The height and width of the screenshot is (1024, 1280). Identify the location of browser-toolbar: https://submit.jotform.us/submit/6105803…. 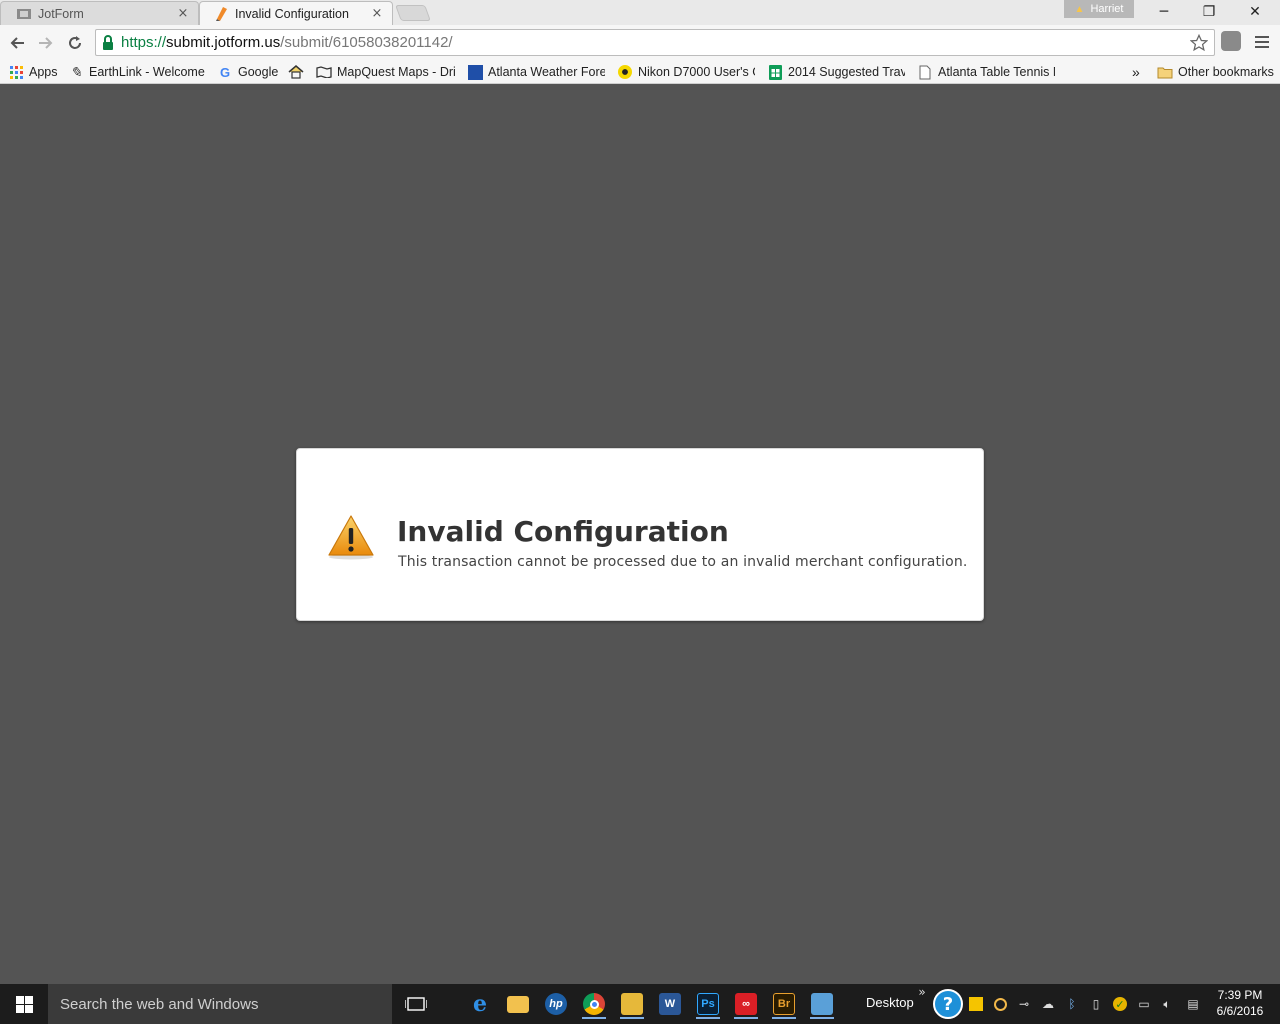
(640, 42).